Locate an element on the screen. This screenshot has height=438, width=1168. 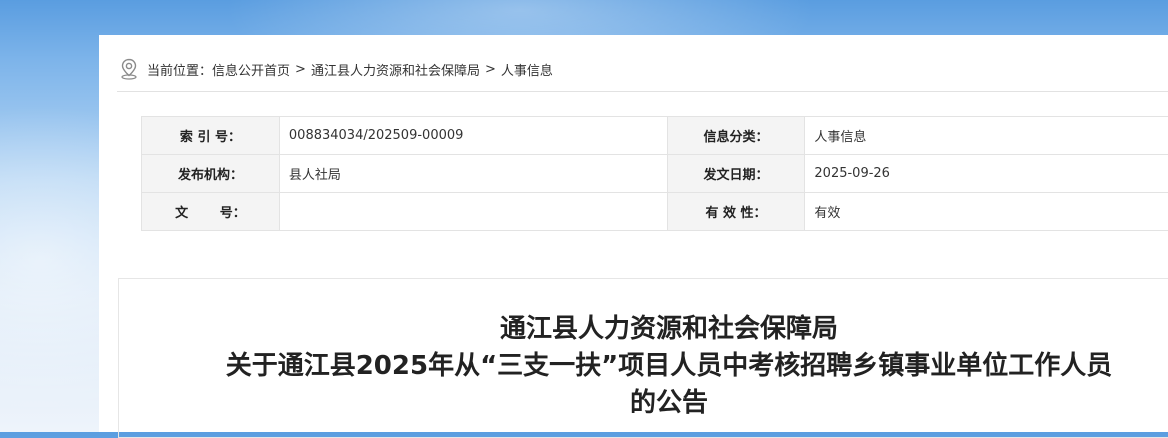
document-number-label: 文 号： is located at coordinates (211, 212).